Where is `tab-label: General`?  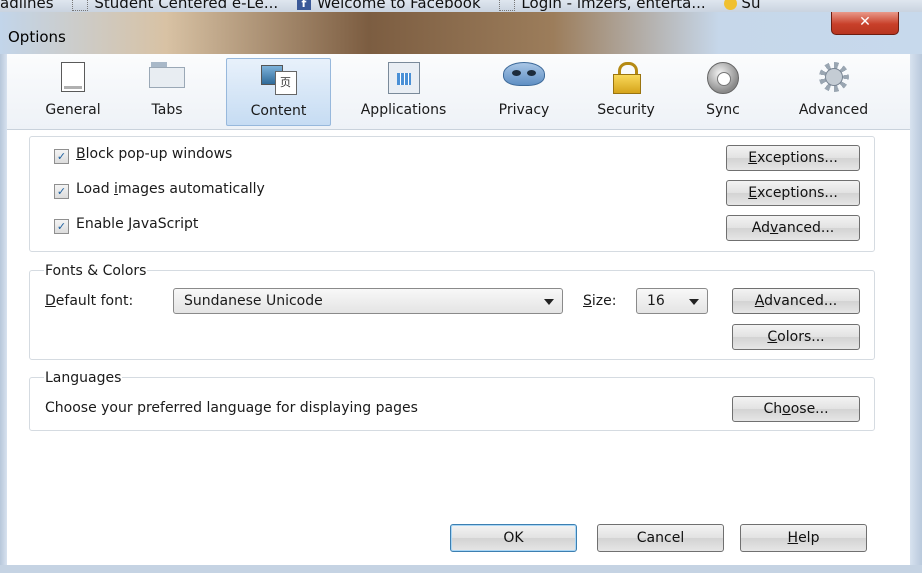
tab-label: General is located at coordinates (73, 110).